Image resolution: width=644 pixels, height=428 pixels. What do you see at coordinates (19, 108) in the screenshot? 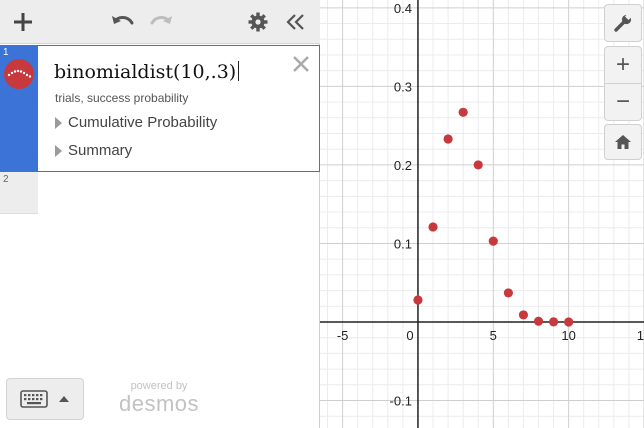
I see `expression-gutter: 1` at bounding box center [19, 108].